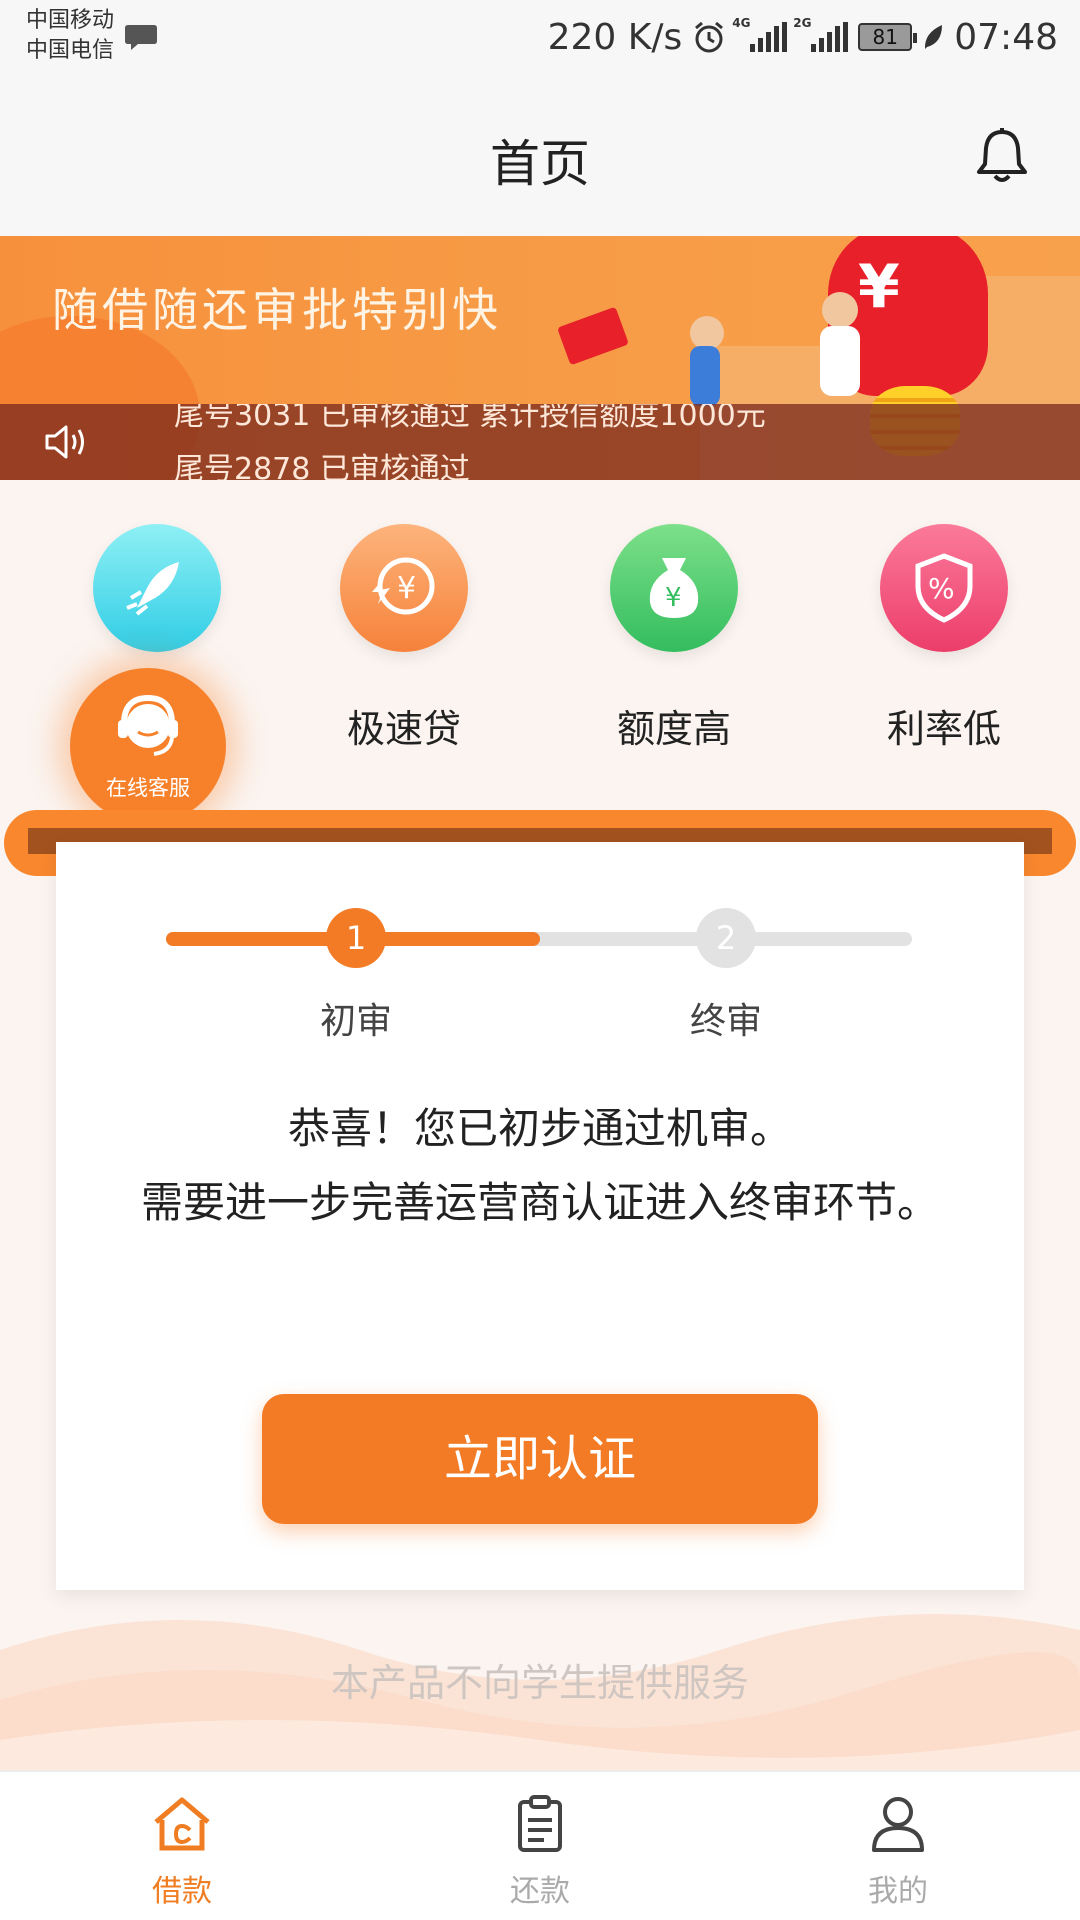 This screenshot has width=1080, height=1920. I want to click on review-message: 恭喜！您已初步通过机审。 需要进一步完善运营商认证进入终审环节。, so click(540, 1166).